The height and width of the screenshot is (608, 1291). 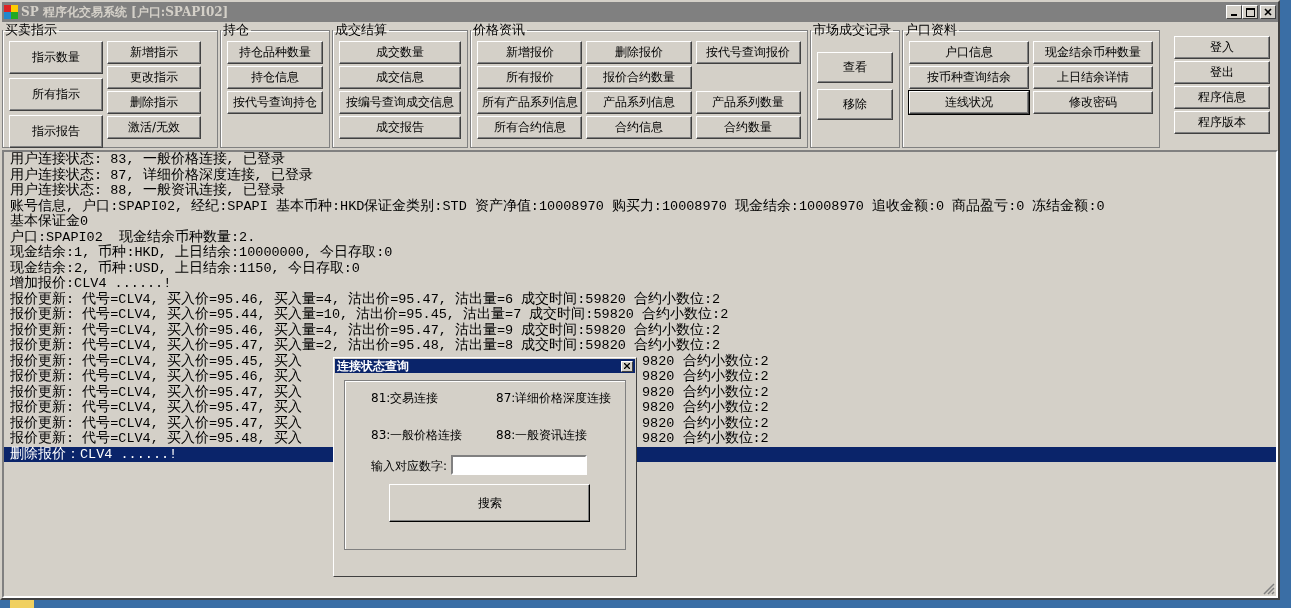 I want to click on option-label: 83:一般价格连接, so click(x=417, y=435).